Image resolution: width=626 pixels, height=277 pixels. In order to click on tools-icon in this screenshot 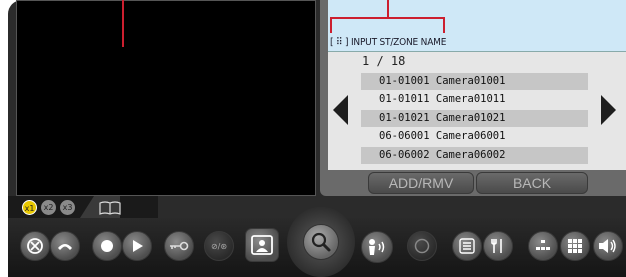, I will do `click(496, 246)`.